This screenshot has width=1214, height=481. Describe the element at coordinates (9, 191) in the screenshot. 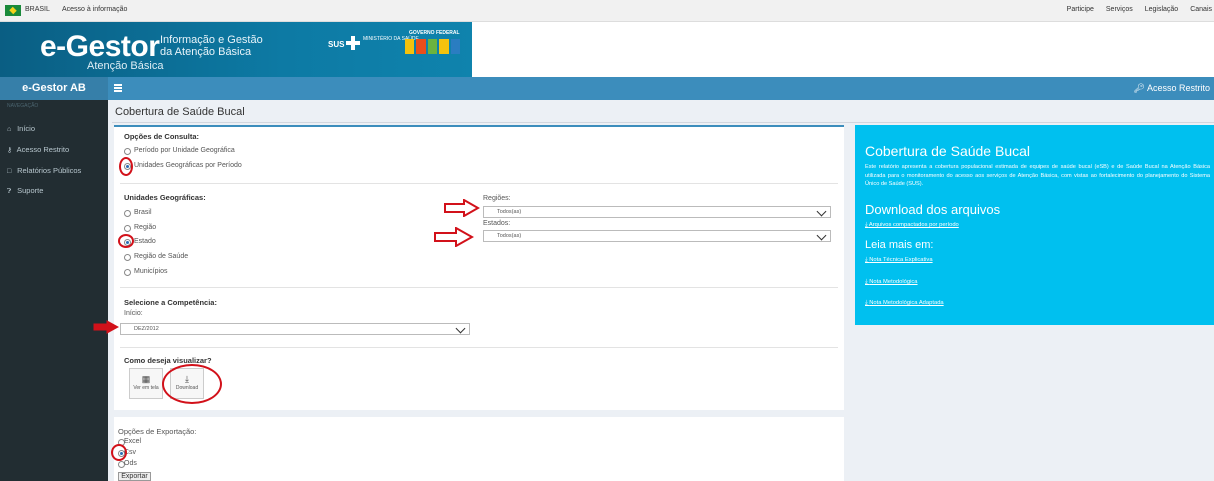

I see `help-icon: ❓︎` at that location.